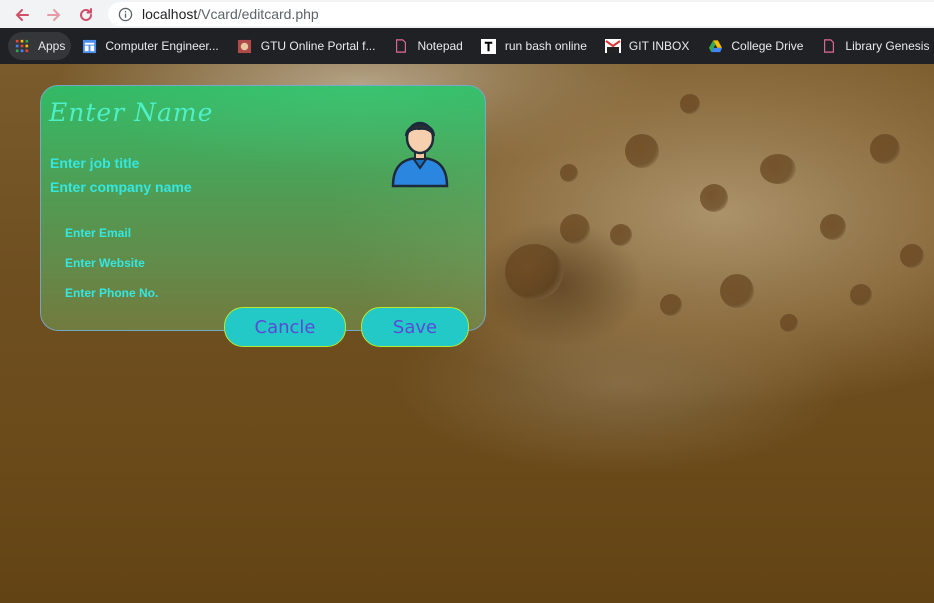 This screenshot has width=934, height=603. Describe the element at coordinates (111, 293) in the screenshot. I see `card-phone: Enter Phone No.` at that location.